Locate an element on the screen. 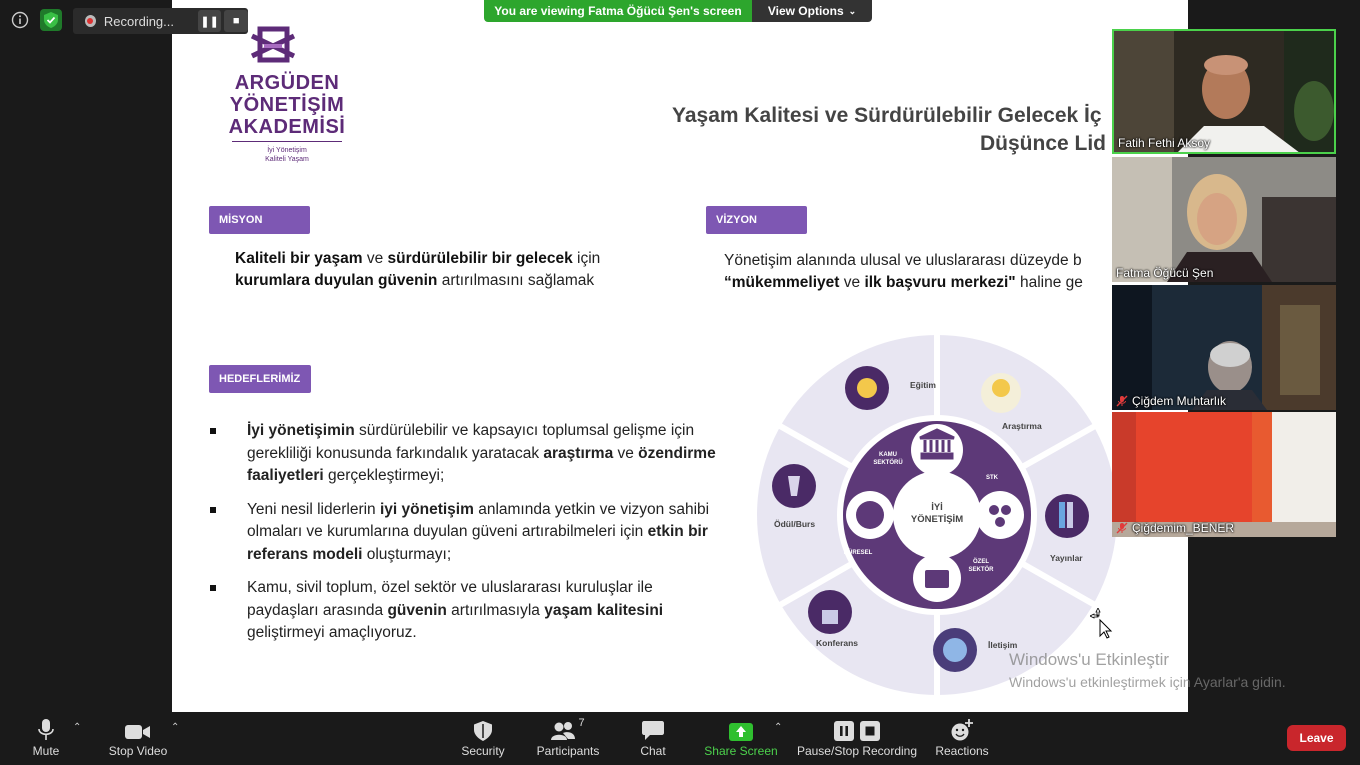 The image size is (1360, 765). bank-icon is located at coordinates (937, 444).